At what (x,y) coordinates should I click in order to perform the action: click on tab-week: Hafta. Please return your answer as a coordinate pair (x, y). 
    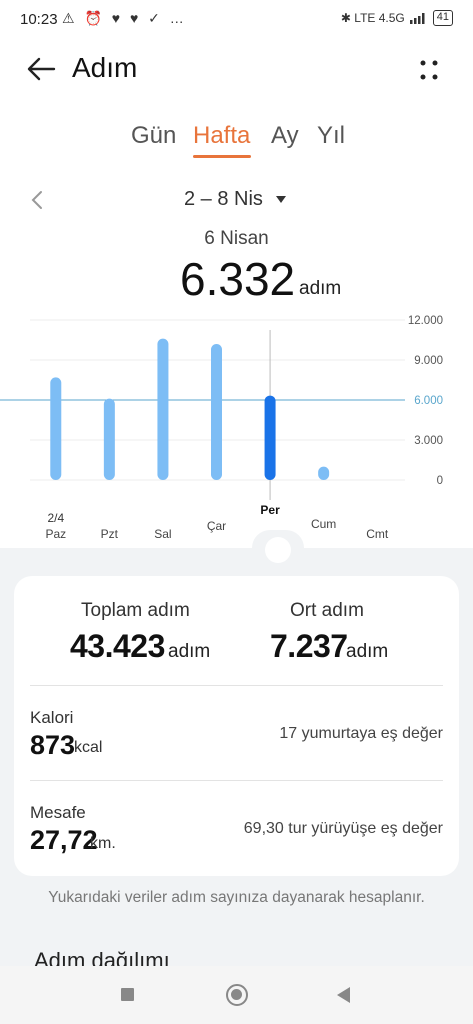
    Looking at the image, I should click on (221, 136).